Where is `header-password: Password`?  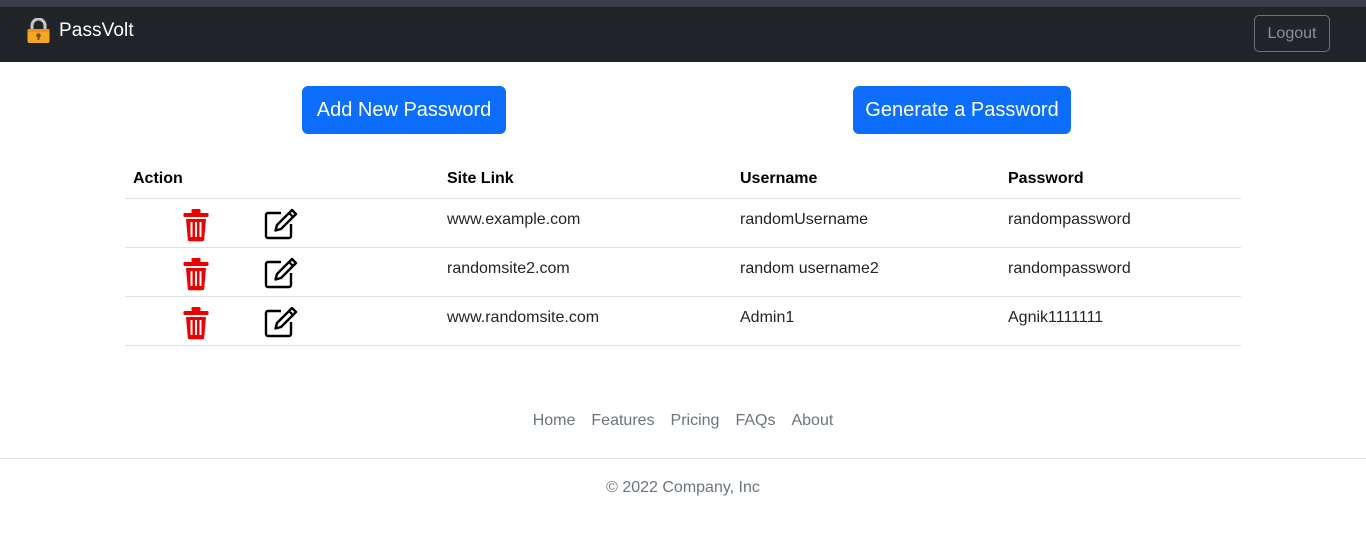 header-password: Password is located at coordinates (1046, 178).